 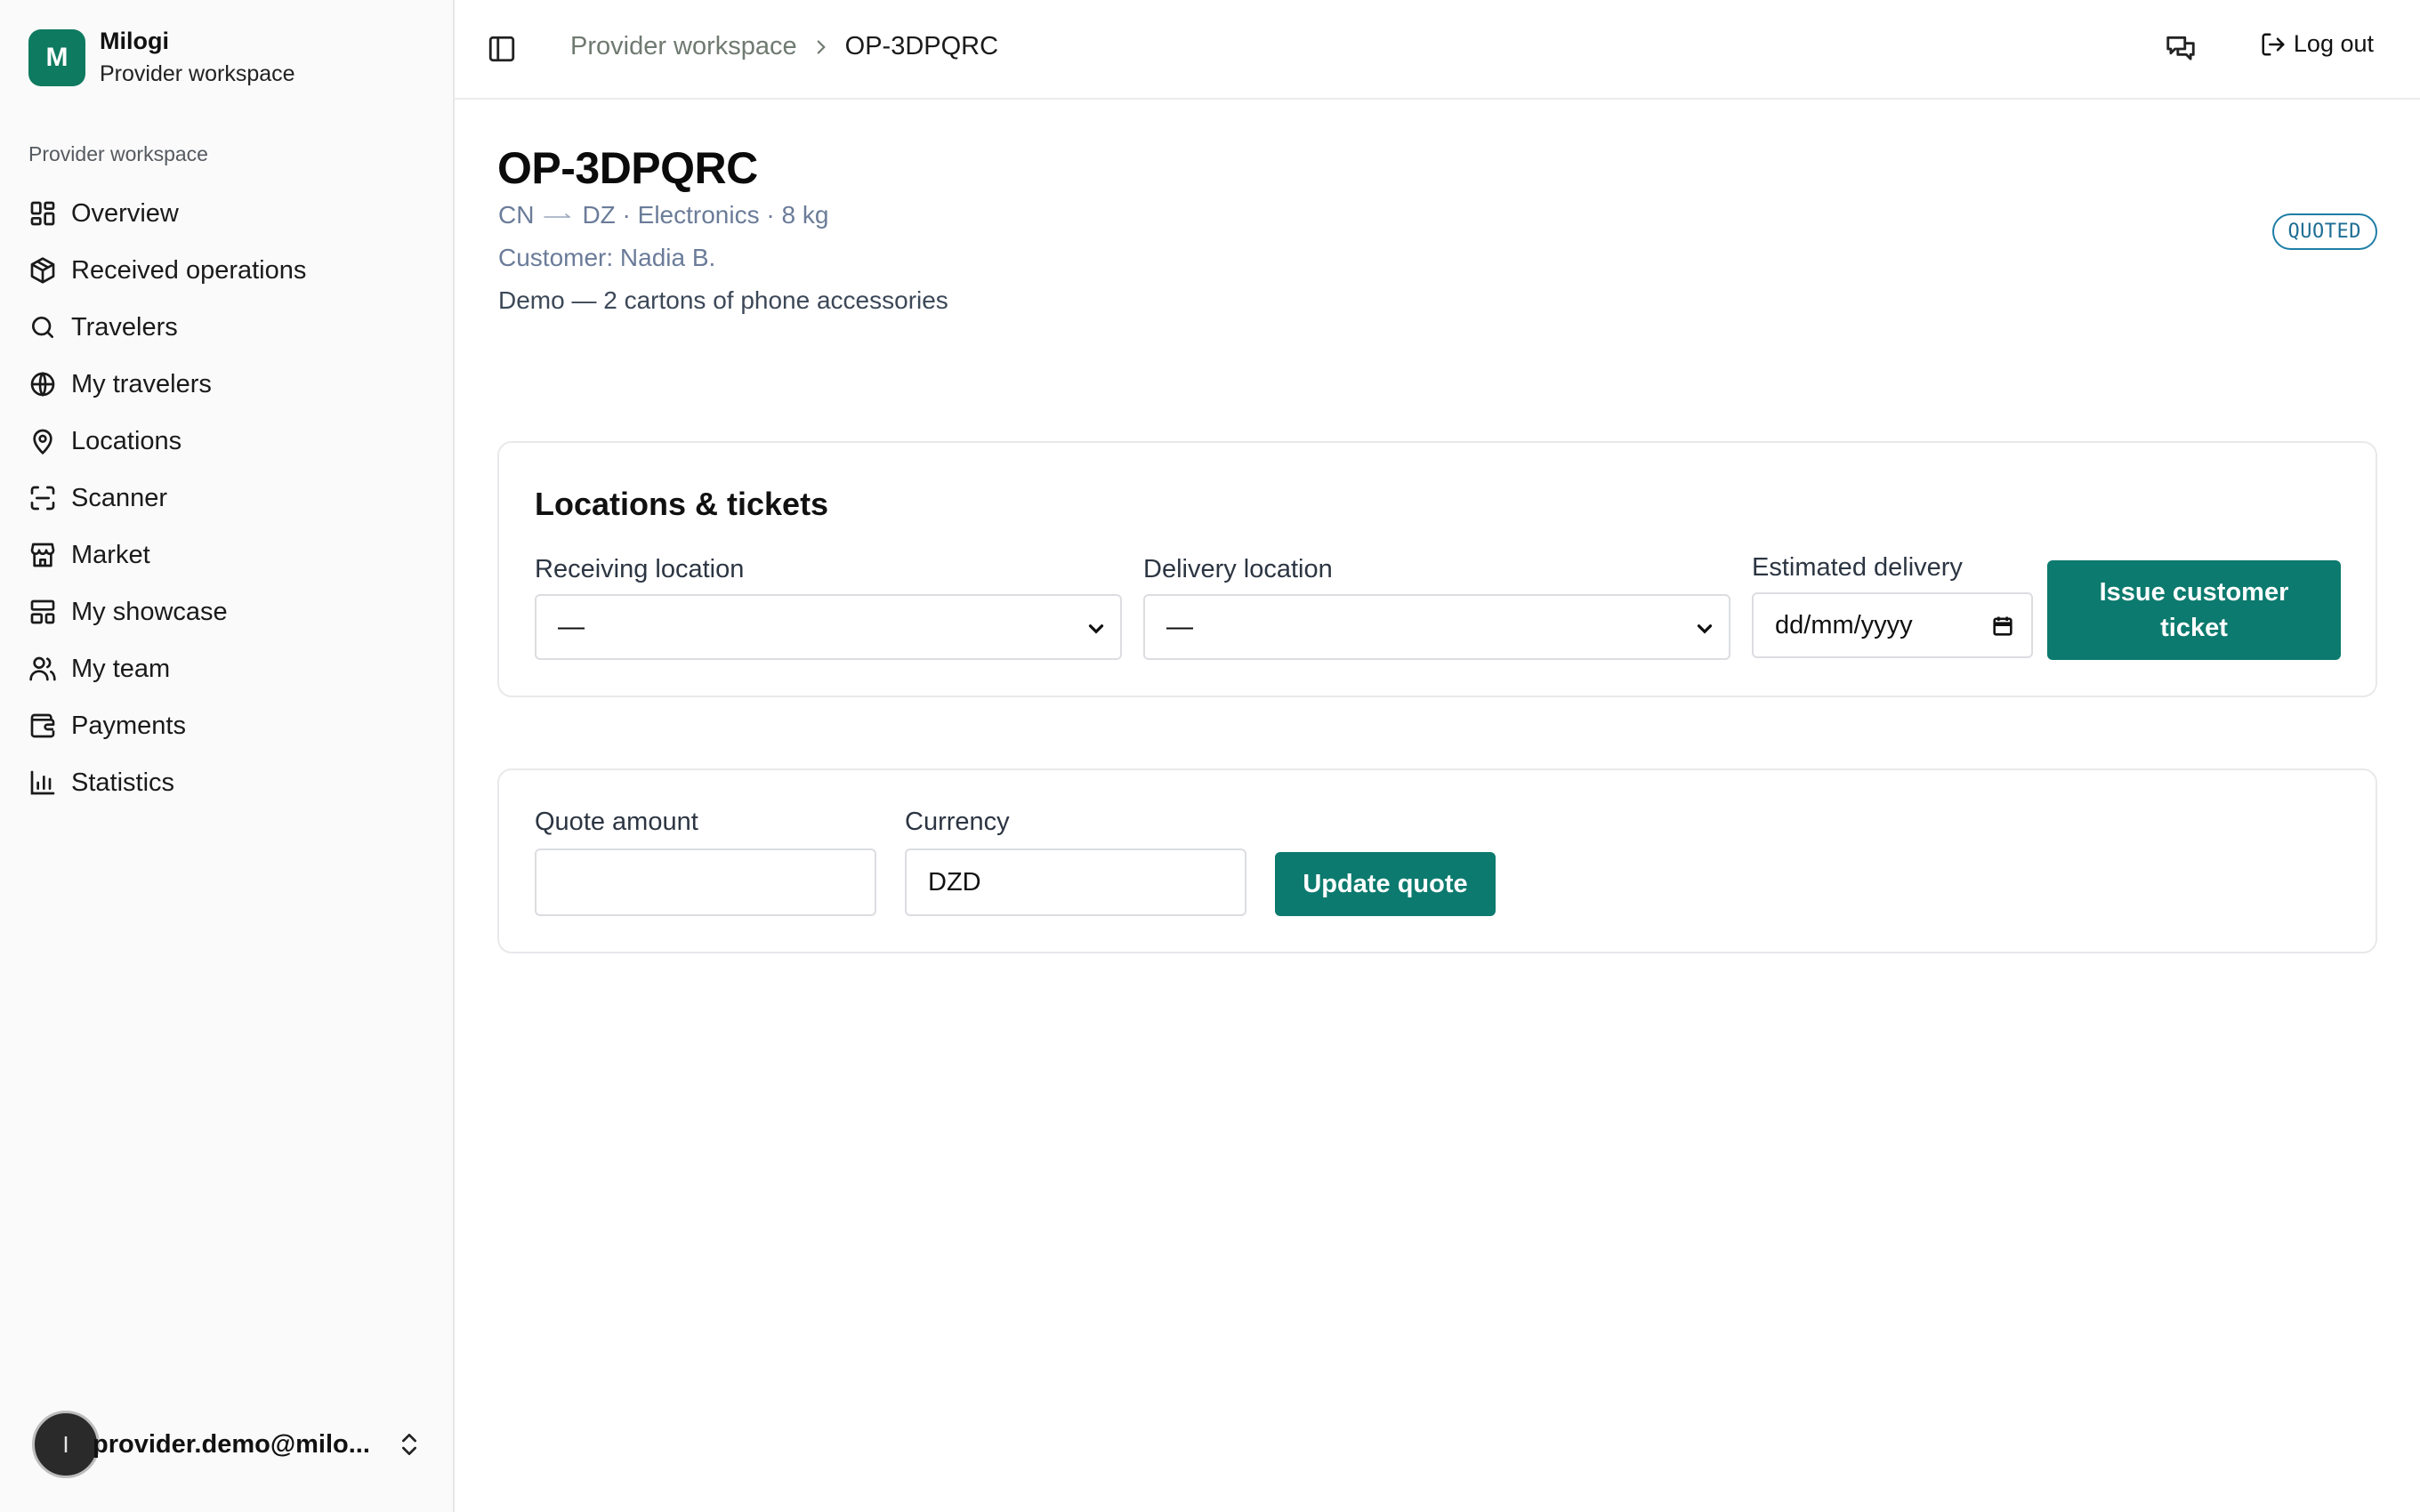 I want to click on scan-icon, so click(x=42, y=498).